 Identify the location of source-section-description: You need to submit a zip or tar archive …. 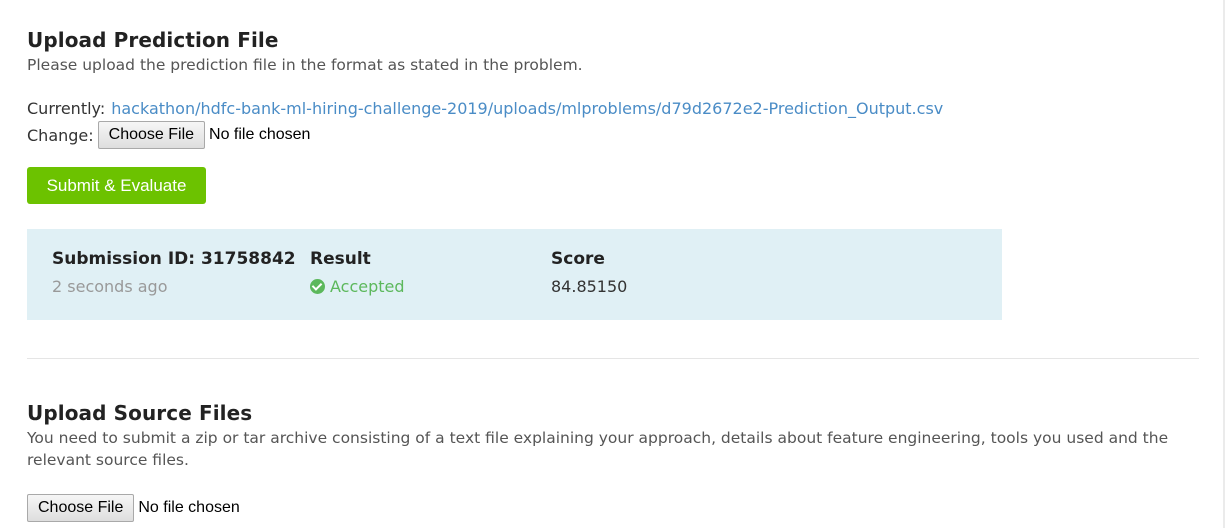
(598, 449).